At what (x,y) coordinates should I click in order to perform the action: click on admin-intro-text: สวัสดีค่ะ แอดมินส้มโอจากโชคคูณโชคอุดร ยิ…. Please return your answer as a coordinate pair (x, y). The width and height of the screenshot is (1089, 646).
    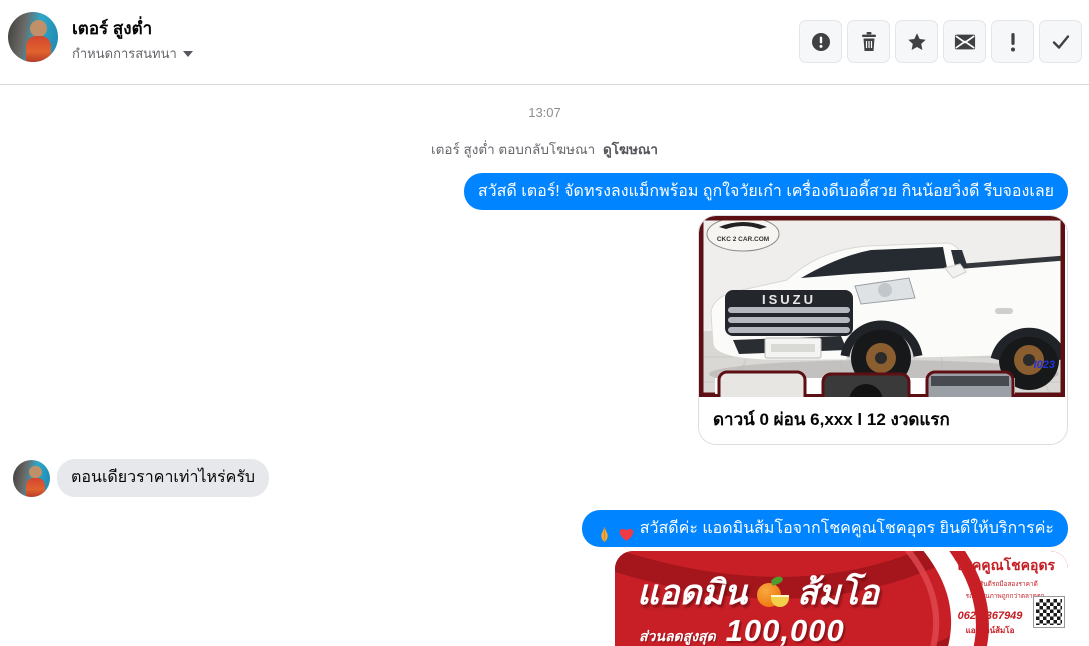
    Looking at the image, I should click on (846, 528).